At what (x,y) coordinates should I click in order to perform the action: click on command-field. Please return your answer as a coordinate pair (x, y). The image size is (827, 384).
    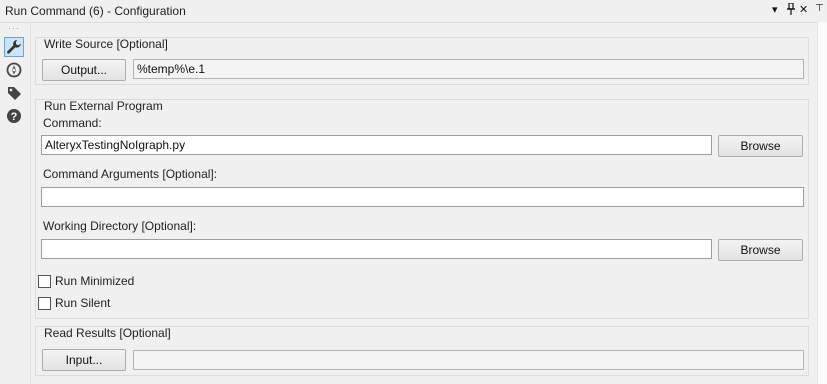
    Looking at the image, I should click on (376, 145).